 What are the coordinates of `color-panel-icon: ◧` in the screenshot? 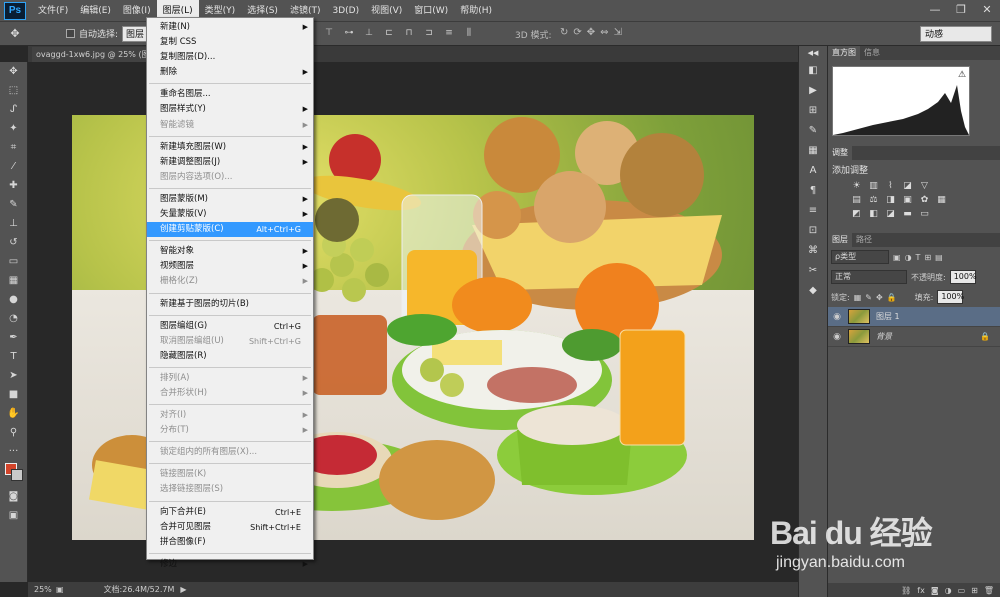 It's located at (813, 70).